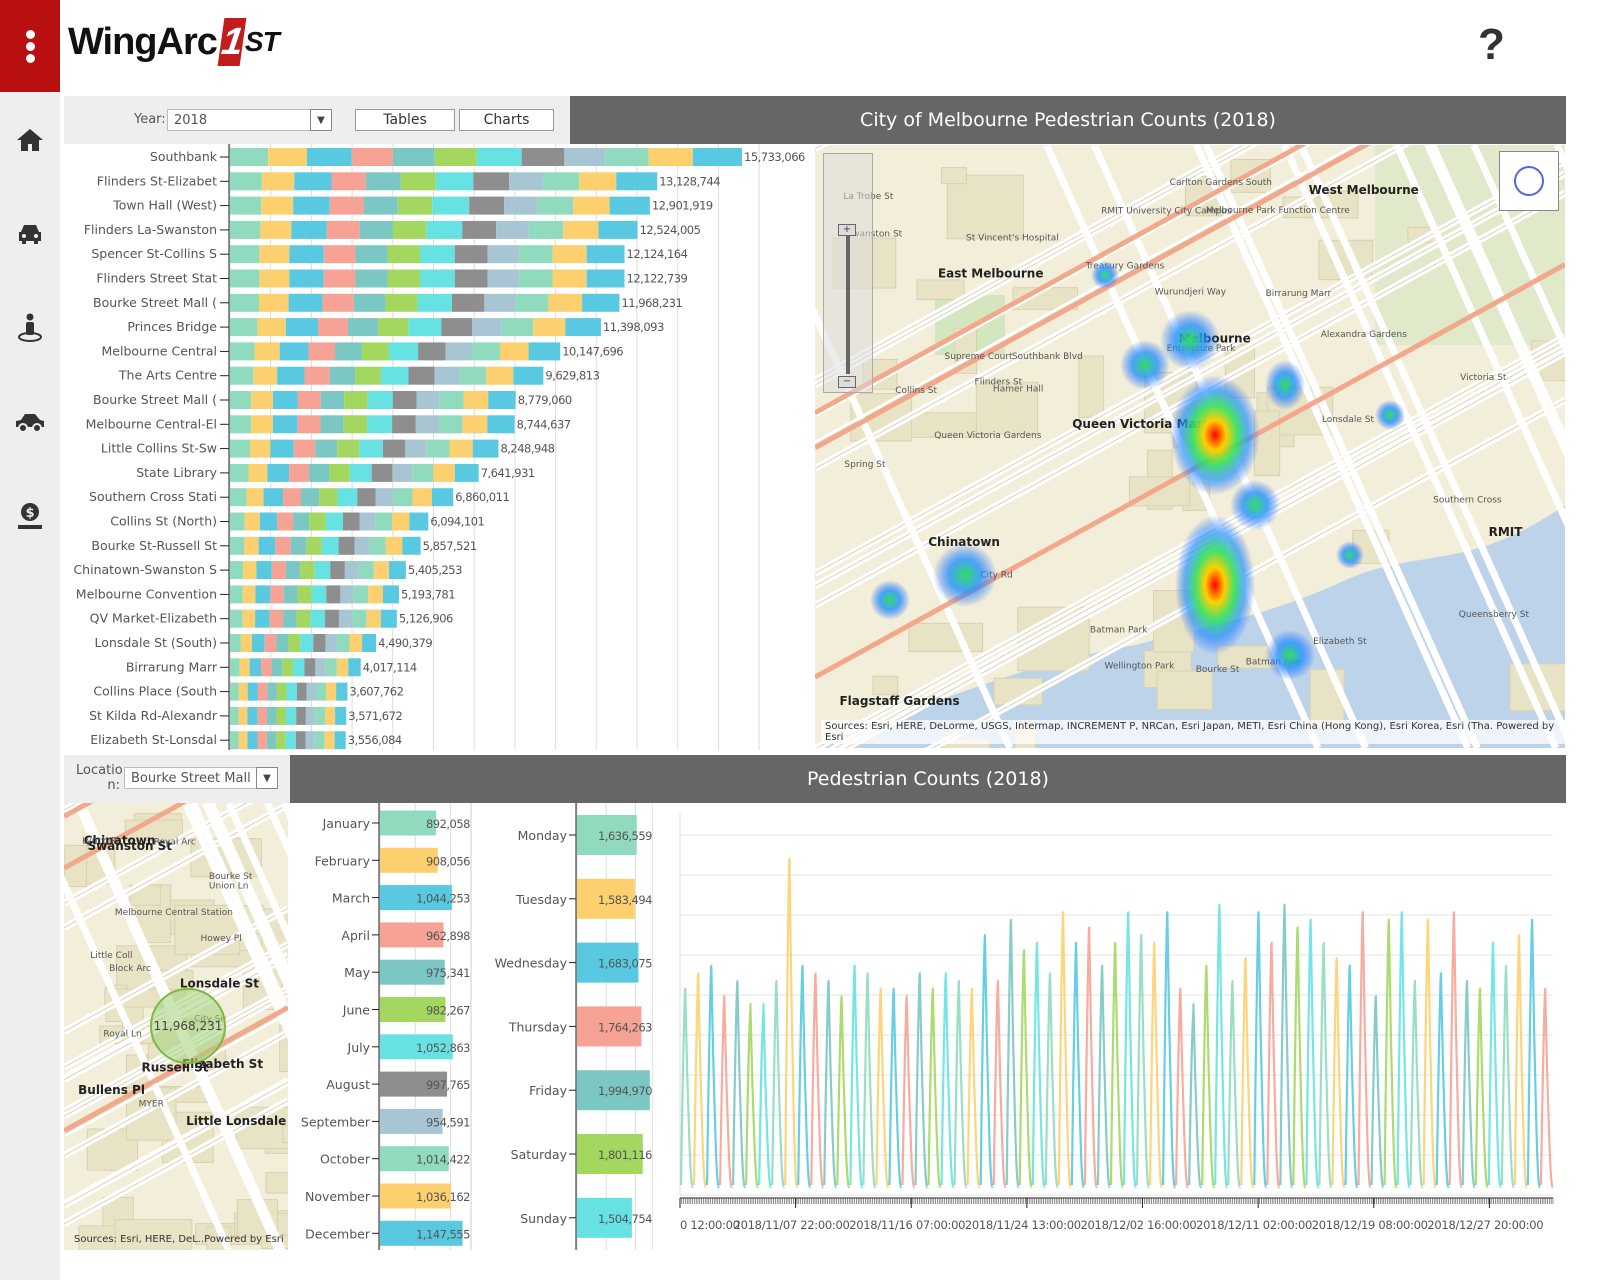 Image resolution: width=1600 pixels, height=1280 pixels. What do you see at coordinates (405, 120) in the screenshot?
I see `tables-button: Tables` at bounding box center [405, 120].